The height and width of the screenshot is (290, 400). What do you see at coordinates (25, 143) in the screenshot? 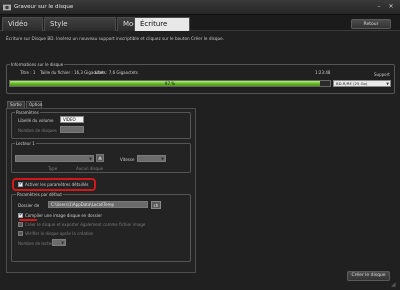
I see `reader-legend: Lecteur 1` at bounding box center [25, 143].